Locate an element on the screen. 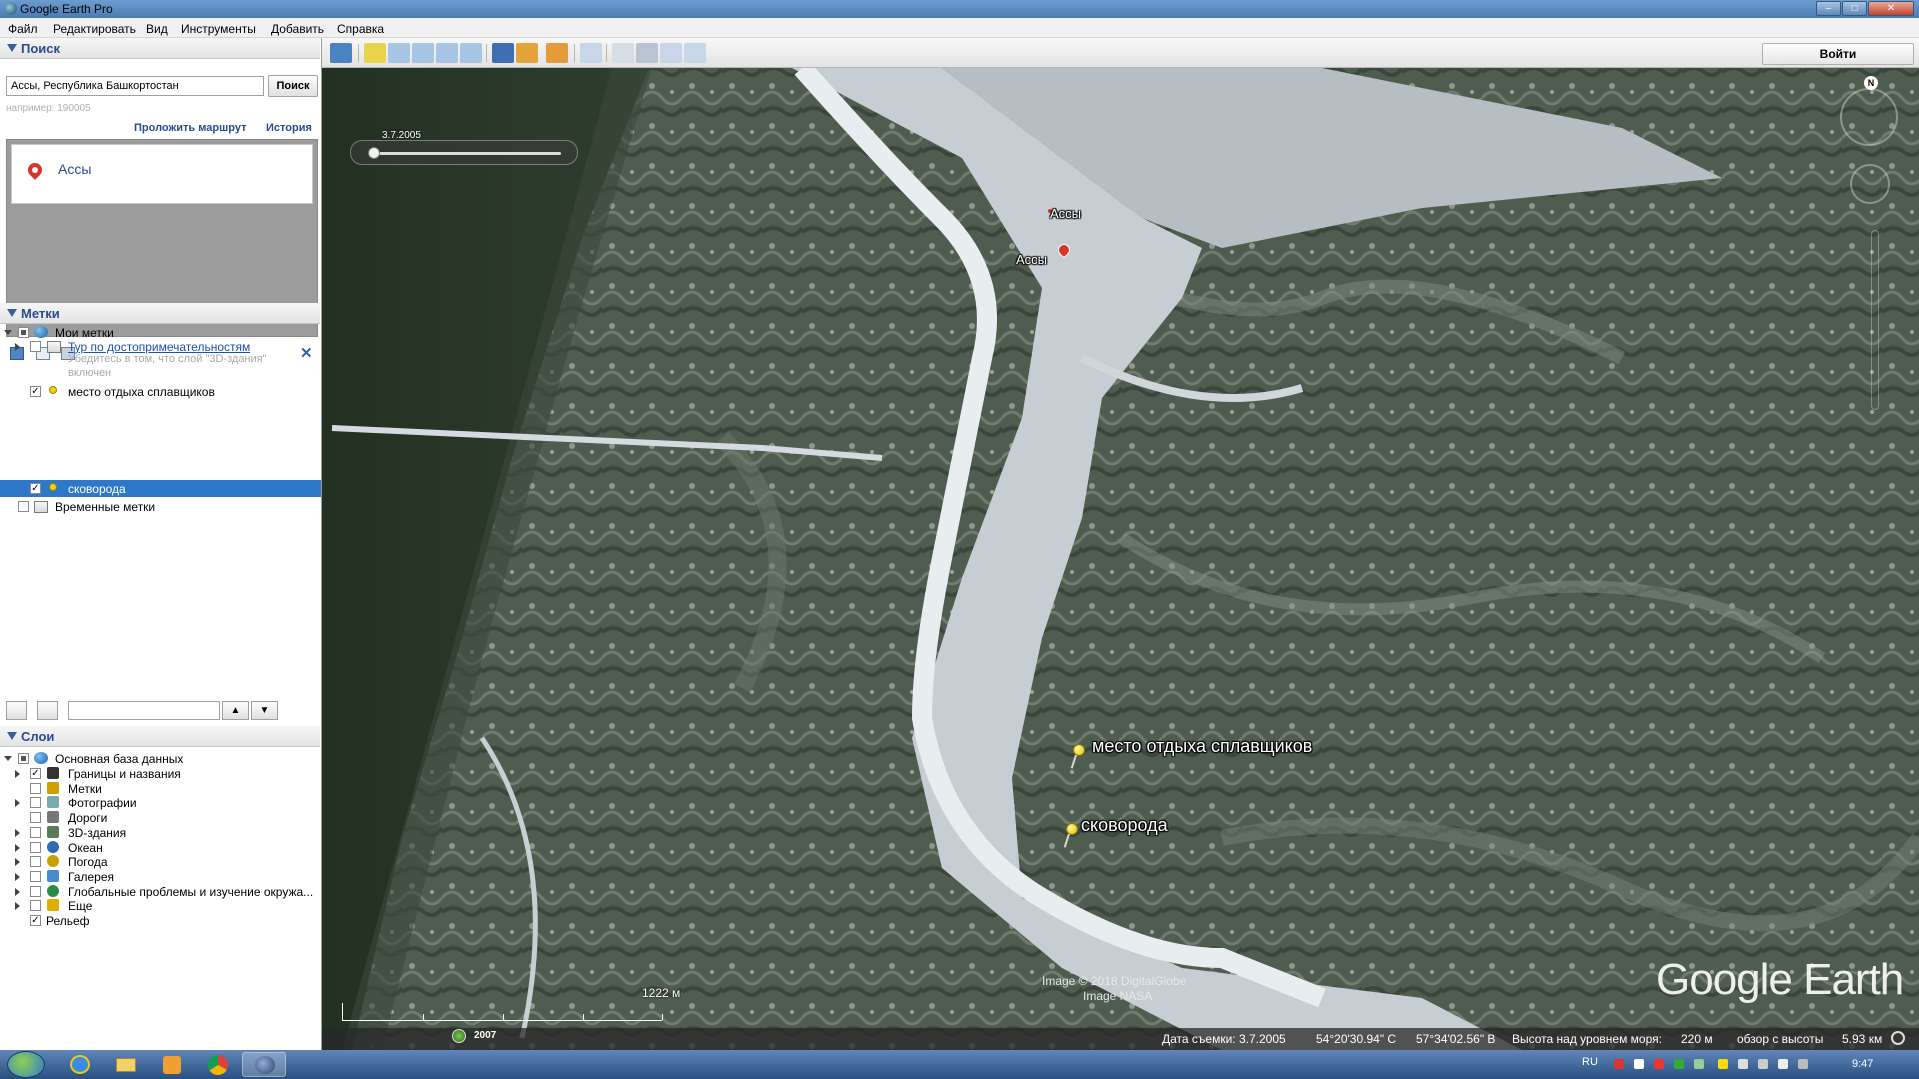 This screenshot has width=1919, height=1079. map-label-assy-result: Ассы is located at coordinates (1031, 259).